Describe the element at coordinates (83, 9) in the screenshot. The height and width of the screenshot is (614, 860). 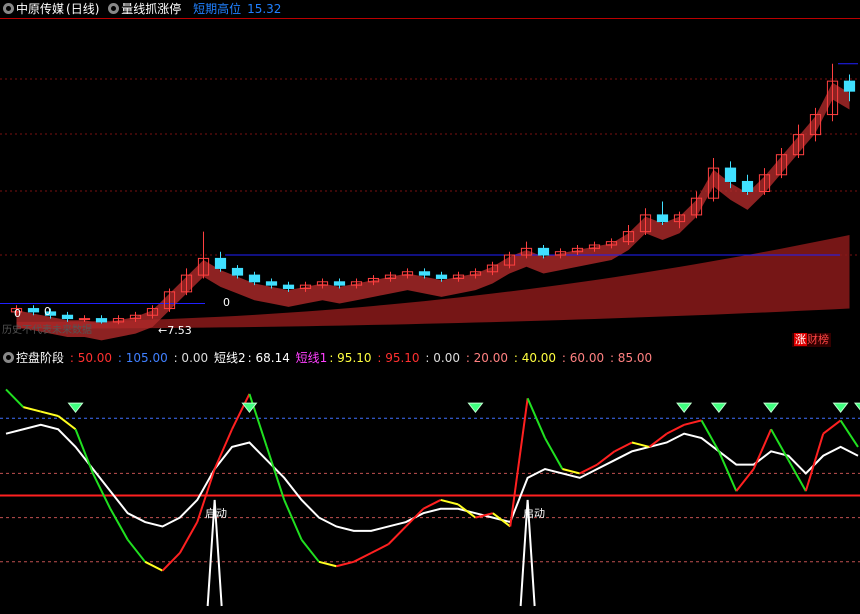
I see `period-label: (日线)` at that location.